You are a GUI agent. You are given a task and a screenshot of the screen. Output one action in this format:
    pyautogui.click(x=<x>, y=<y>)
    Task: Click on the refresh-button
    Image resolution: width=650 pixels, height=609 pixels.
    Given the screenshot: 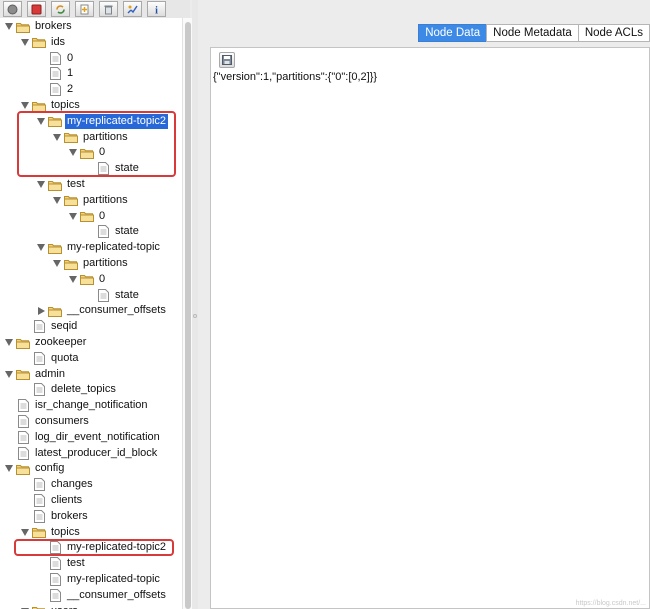 What is the action you would take?
    pyautogui.click(x=60, y=9)
    